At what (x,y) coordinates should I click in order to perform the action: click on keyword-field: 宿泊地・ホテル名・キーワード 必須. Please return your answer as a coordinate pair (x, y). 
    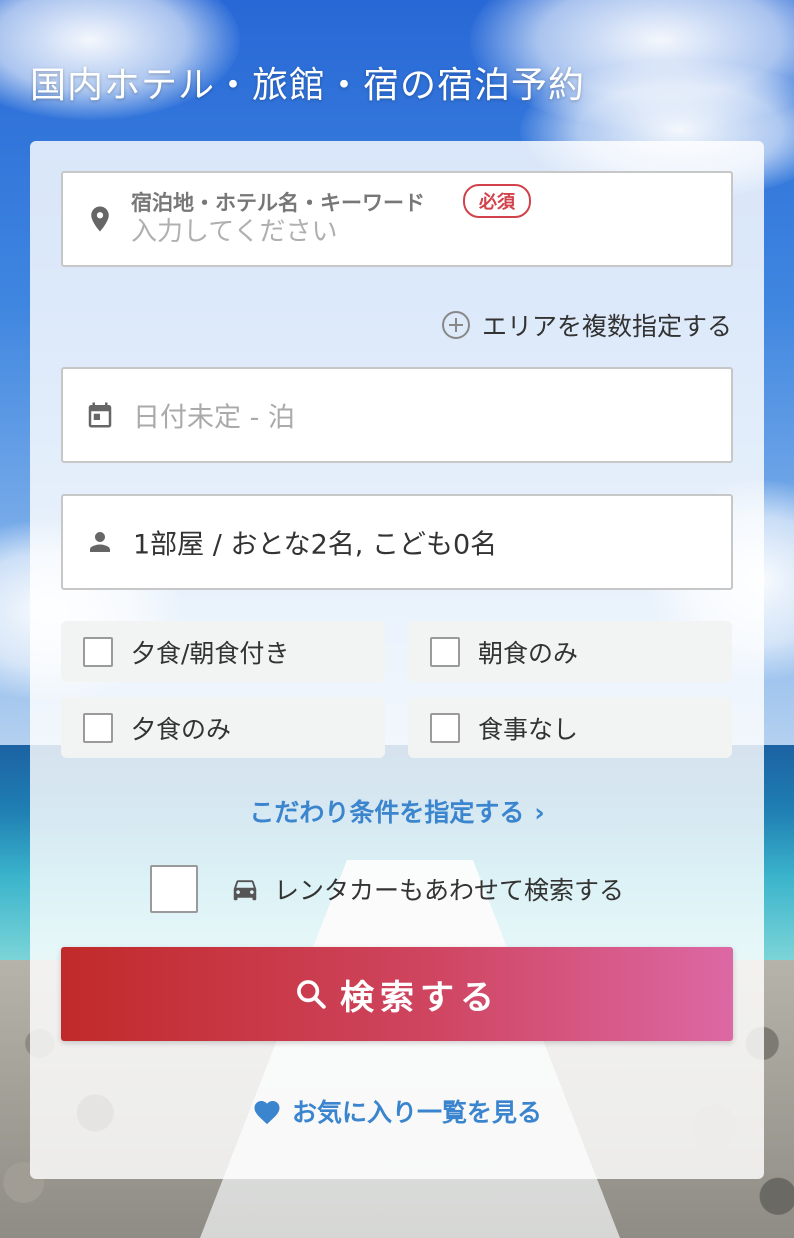
    Looking at the image, I should click on (397, 219).